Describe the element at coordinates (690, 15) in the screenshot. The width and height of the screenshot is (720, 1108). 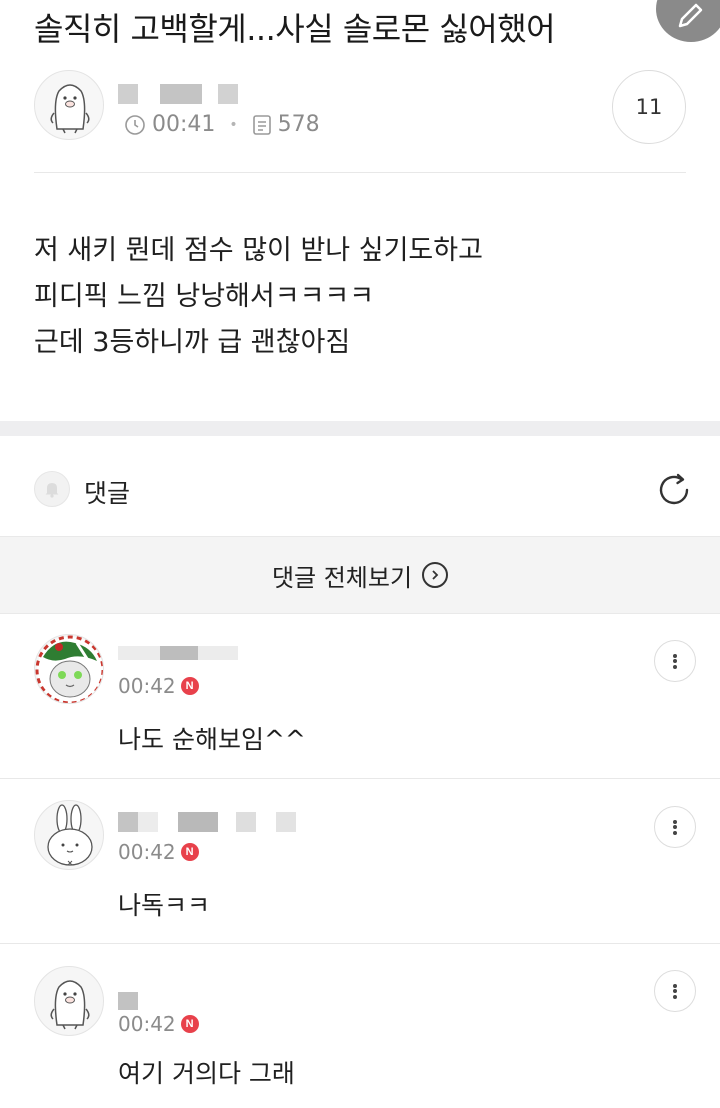
I see `pencil-icon` at that location.